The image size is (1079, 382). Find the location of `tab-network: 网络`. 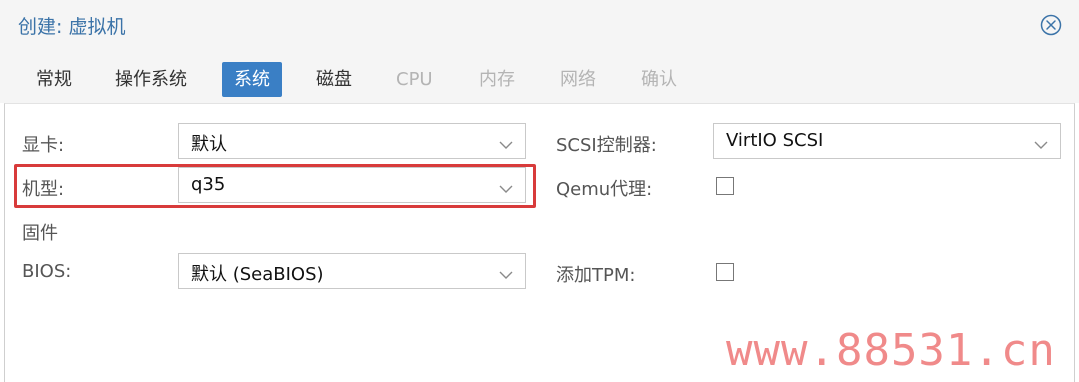

tab-network: 网络 is located at coordinates (578, 79).